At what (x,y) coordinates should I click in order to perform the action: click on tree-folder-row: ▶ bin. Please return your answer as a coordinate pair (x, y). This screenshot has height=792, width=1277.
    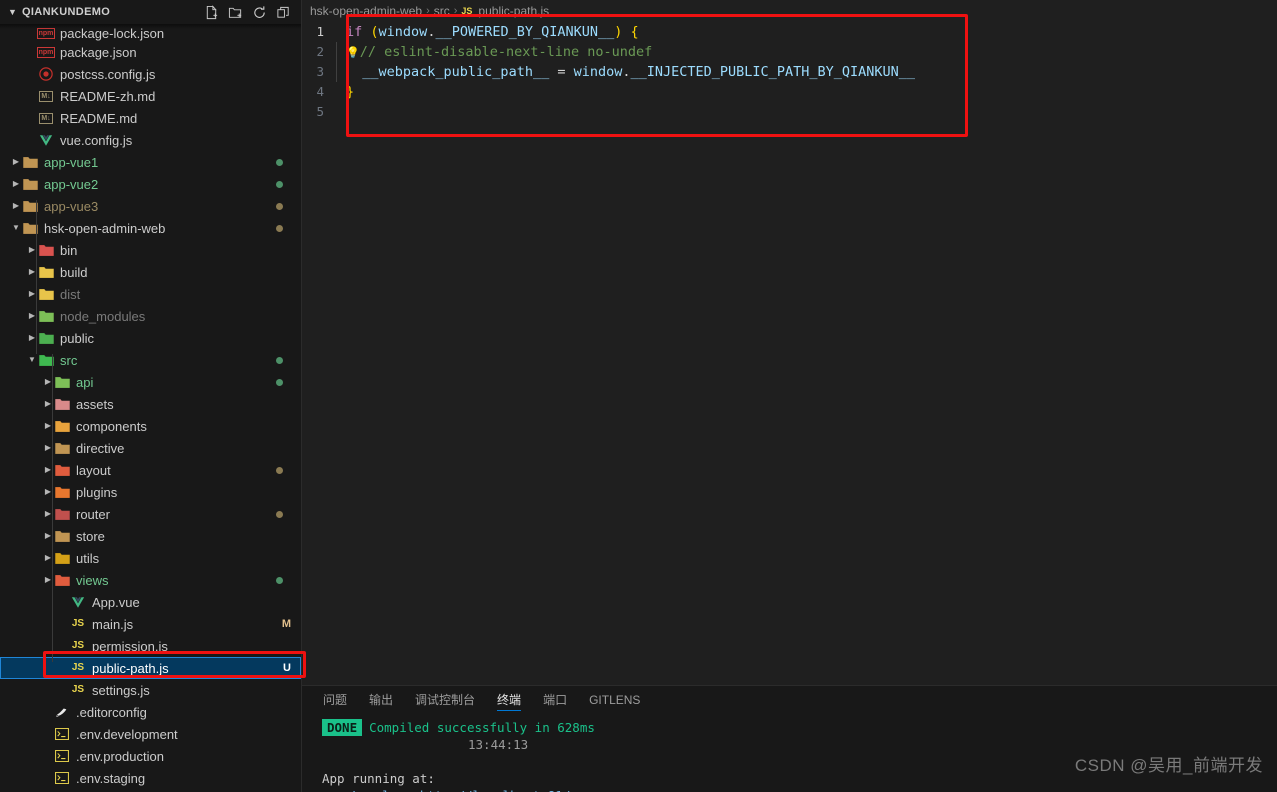
    Looking at the image, I should click on (150, 250).